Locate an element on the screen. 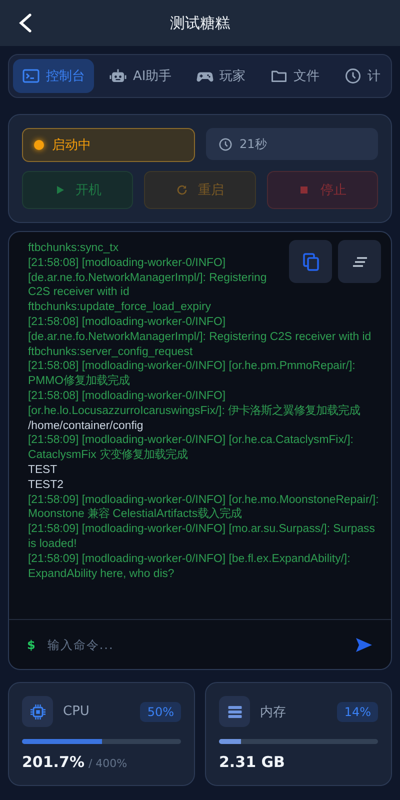 The height and width of the screenshot is (800, 400). chip-icon is located at coordinates (37, 711).